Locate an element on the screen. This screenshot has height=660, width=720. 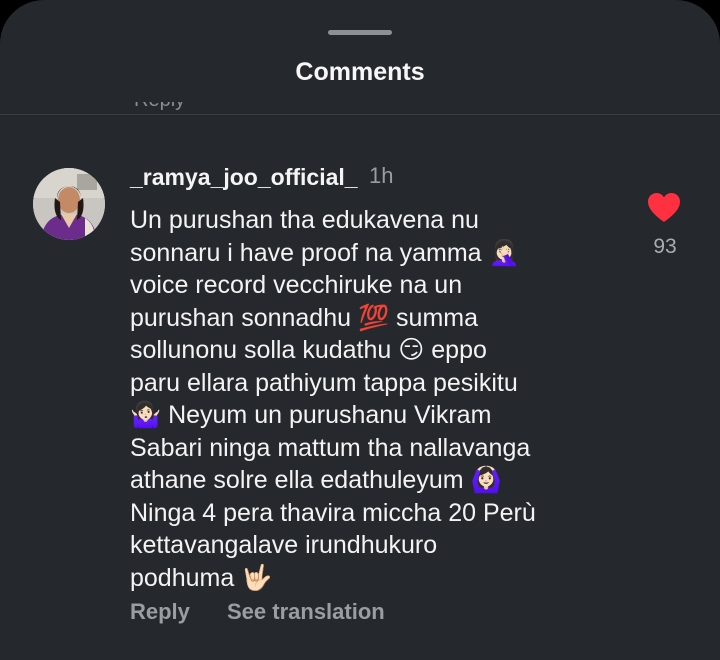
avatar-image is located at coordinates (69, 204).